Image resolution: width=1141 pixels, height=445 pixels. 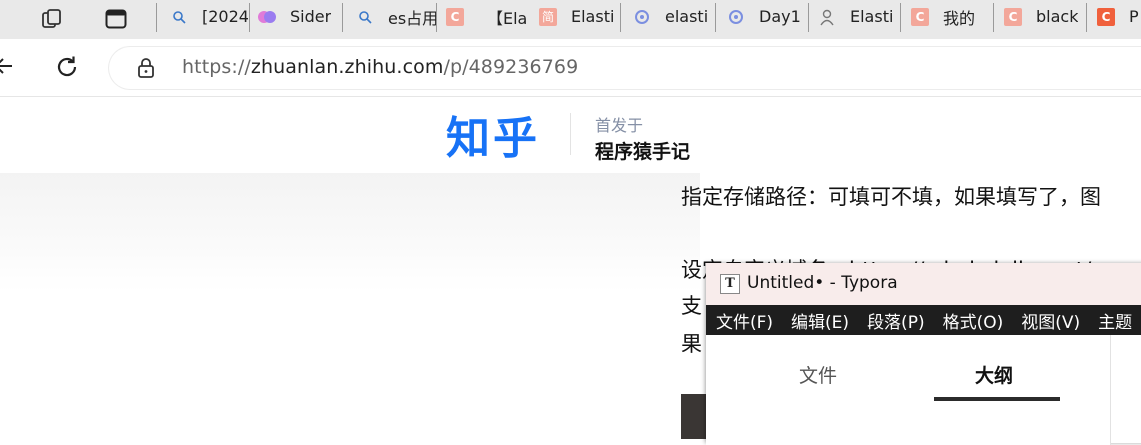 What do you see at coordinates (267, 17) in the screenshot?
I see `sider-brain-icon` at bounding box center [267, 17].